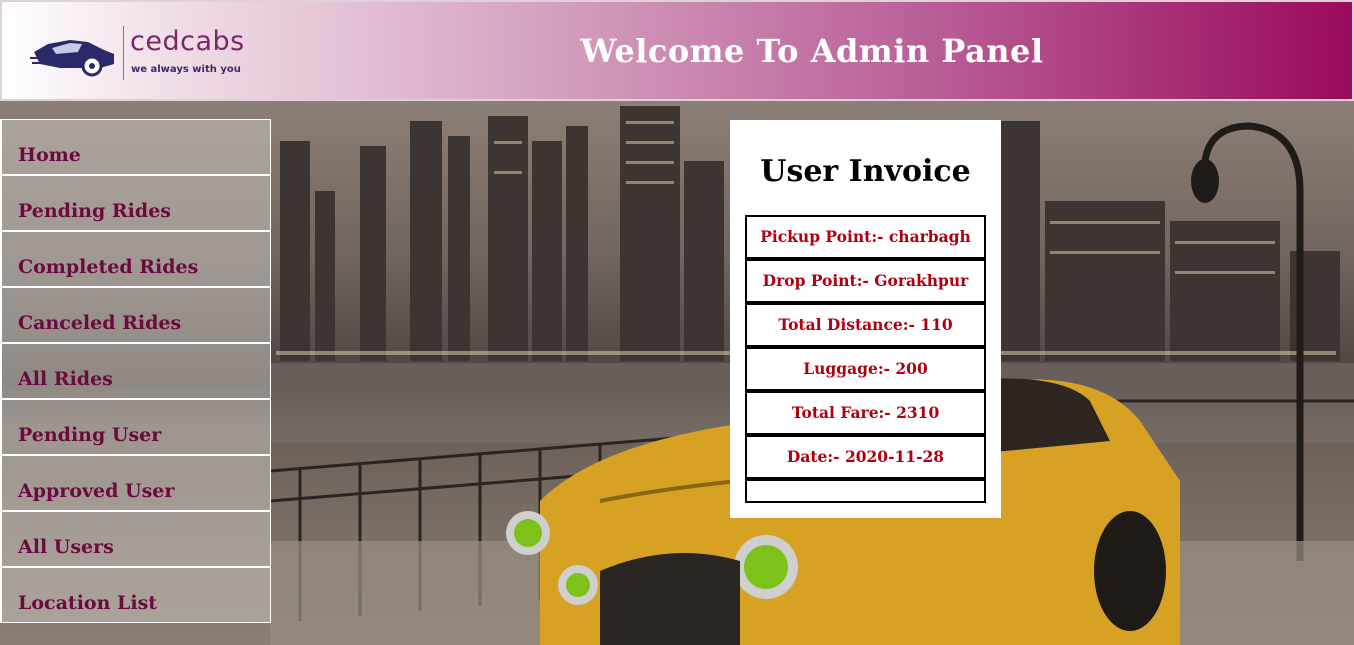 This screenshot has width=1354, height=645. What do you see at coordinates (88, 603) in the screenshot?
I see `sidebar-item-label: Location List` at bounding box center [88, 603].